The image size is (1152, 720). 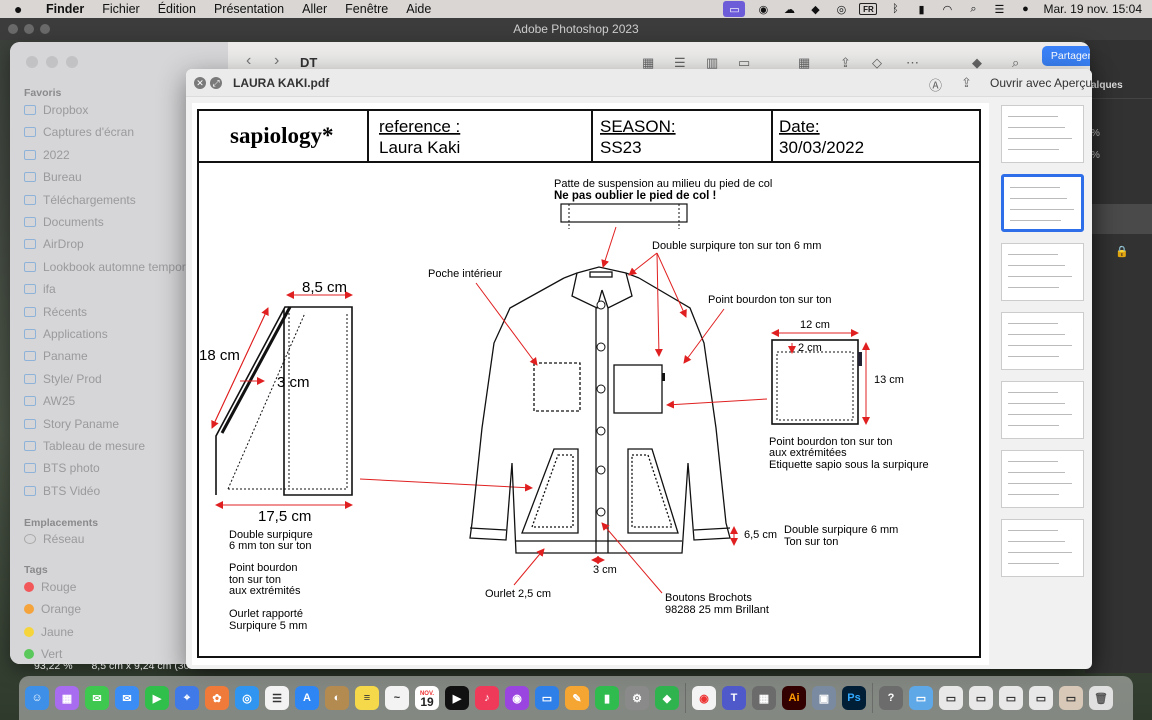 What do you see at coordinates (47, 155) in the screenshot?
I see `sidebar-item-favorite: 2022` at bounding box center [47, 155].